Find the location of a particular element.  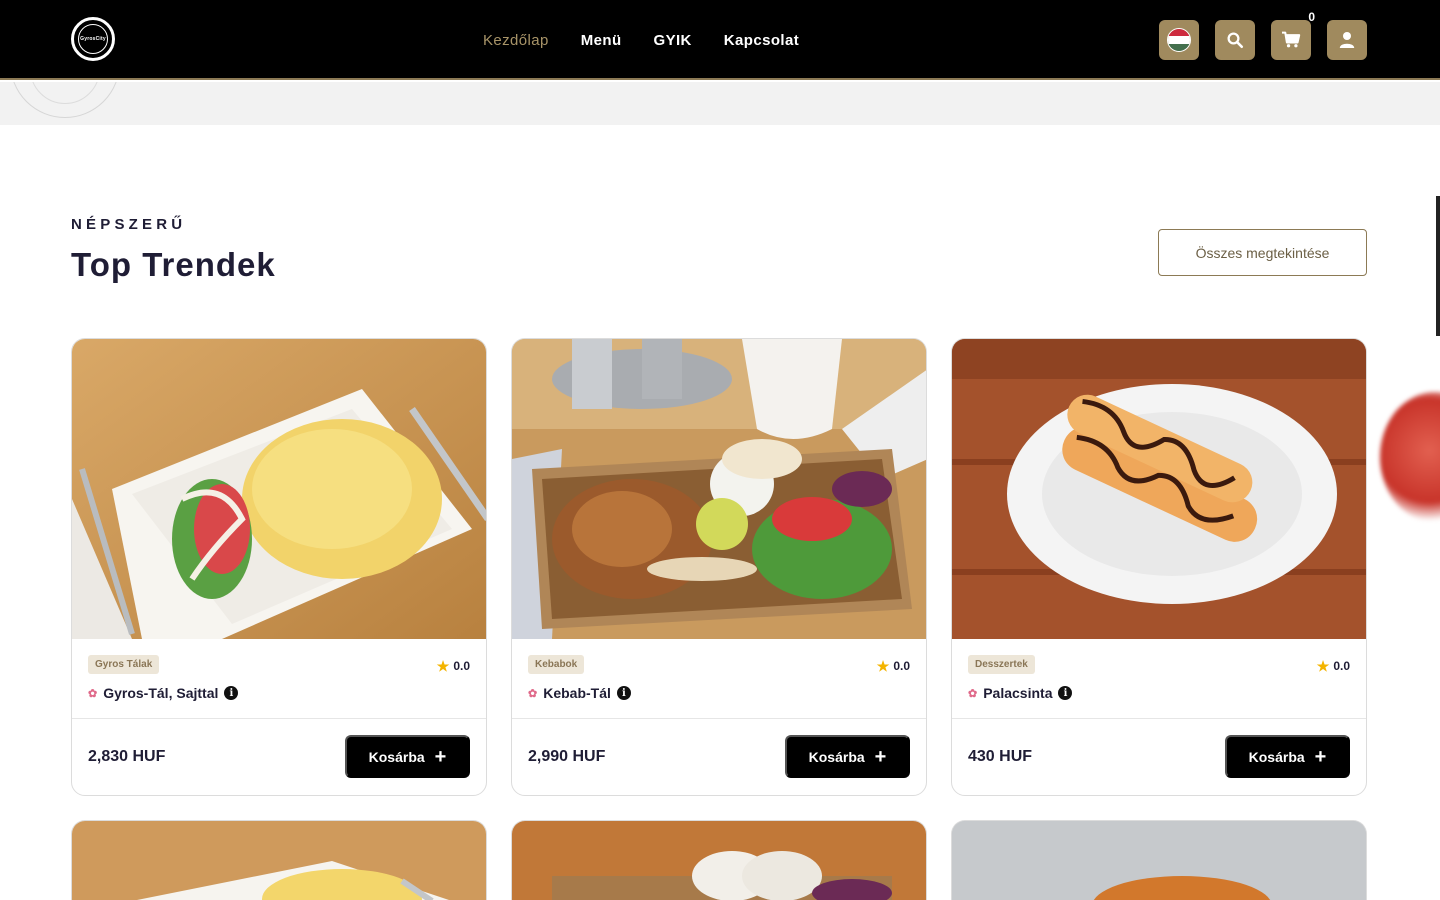

product-name-row: ✿ Gyros-Tál, Sajttal i is located at coordinates (163, 693).